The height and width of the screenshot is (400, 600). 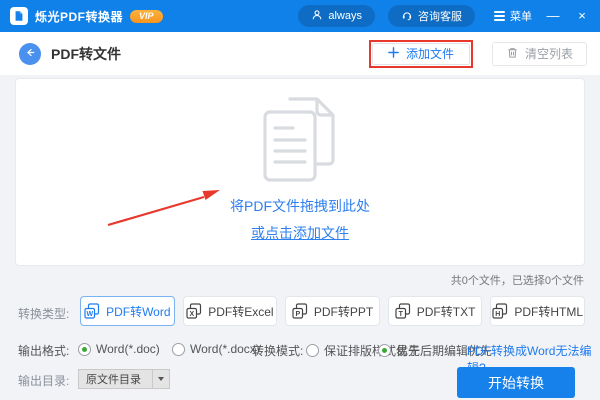 What do you see at coordinates (393, 53) in the screenshot?
I see `plus-icon` at bounding box center [393, 53].